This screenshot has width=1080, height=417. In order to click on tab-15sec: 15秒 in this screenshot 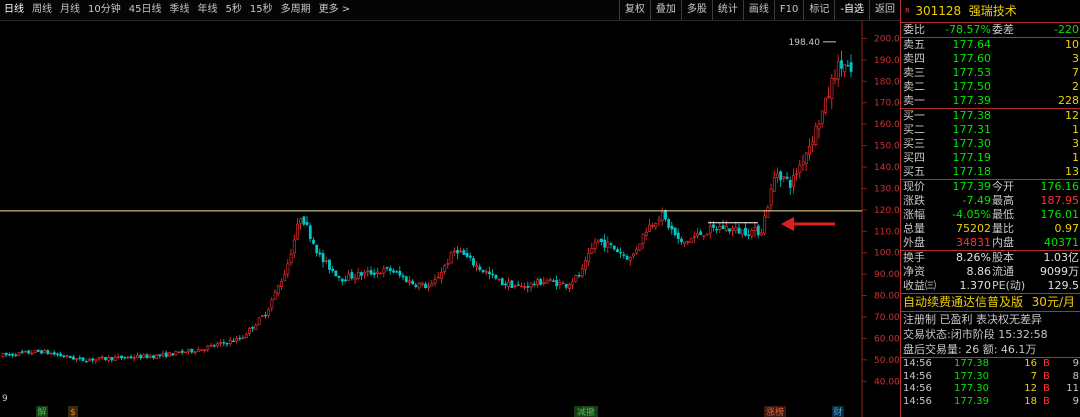, I will do `click(261, 10)`.